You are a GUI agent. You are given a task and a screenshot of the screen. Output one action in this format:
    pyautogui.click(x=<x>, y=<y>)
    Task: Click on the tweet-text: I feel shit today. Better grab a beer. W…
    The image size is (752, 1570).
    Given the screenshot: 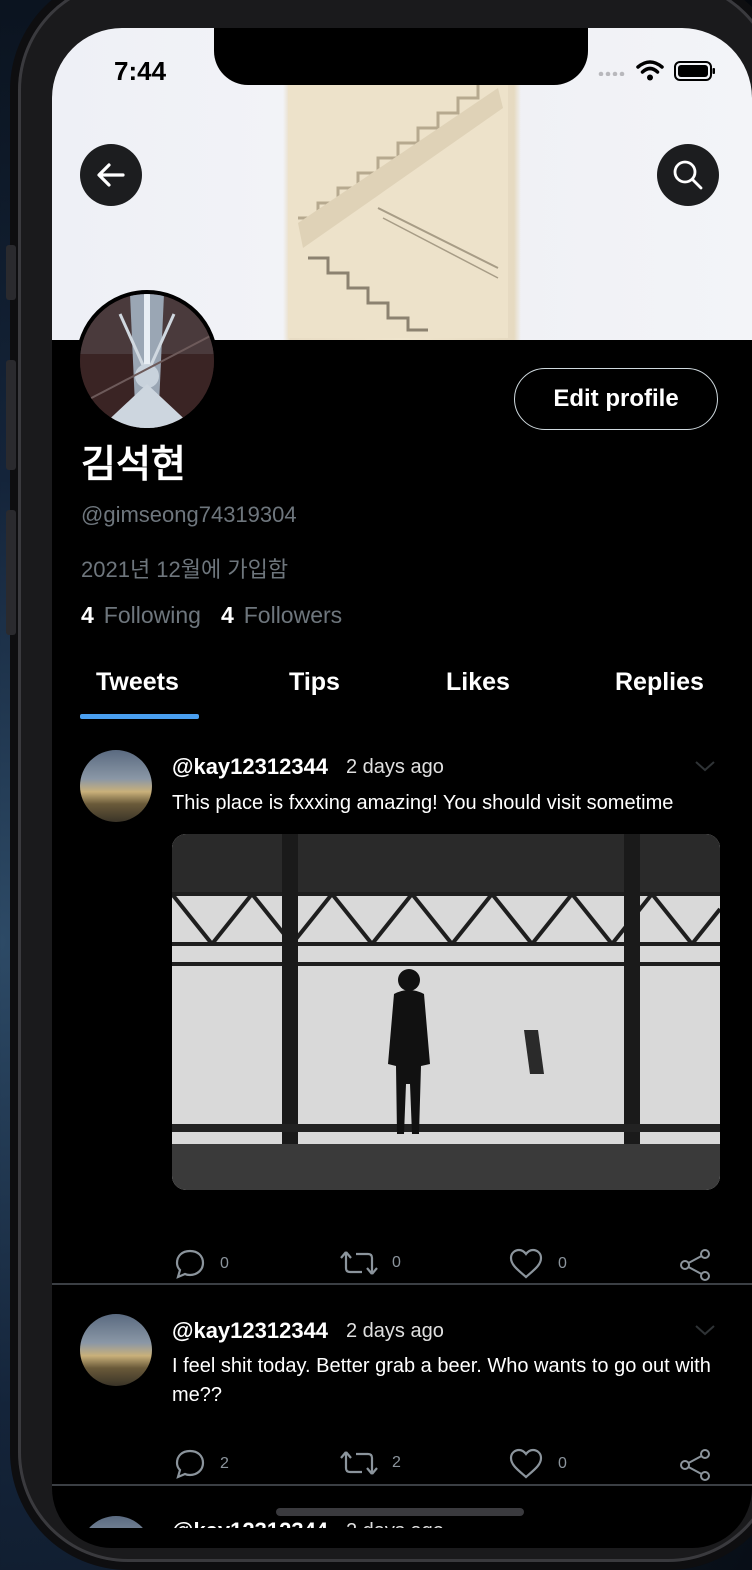 What is the action you would take?
    pyautogui.click(x=441, y=1380)
    